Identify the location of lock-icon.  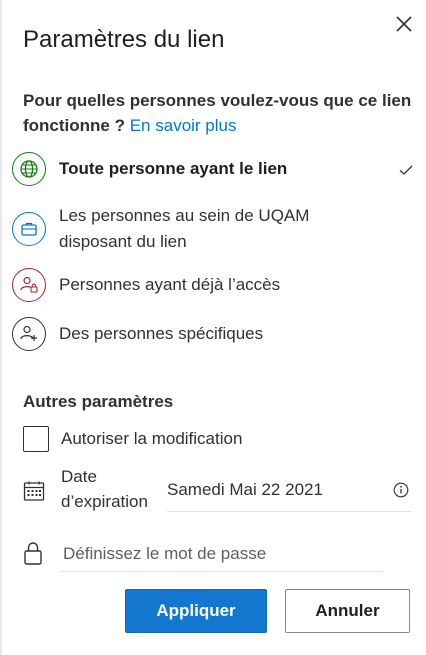
(33, 553).